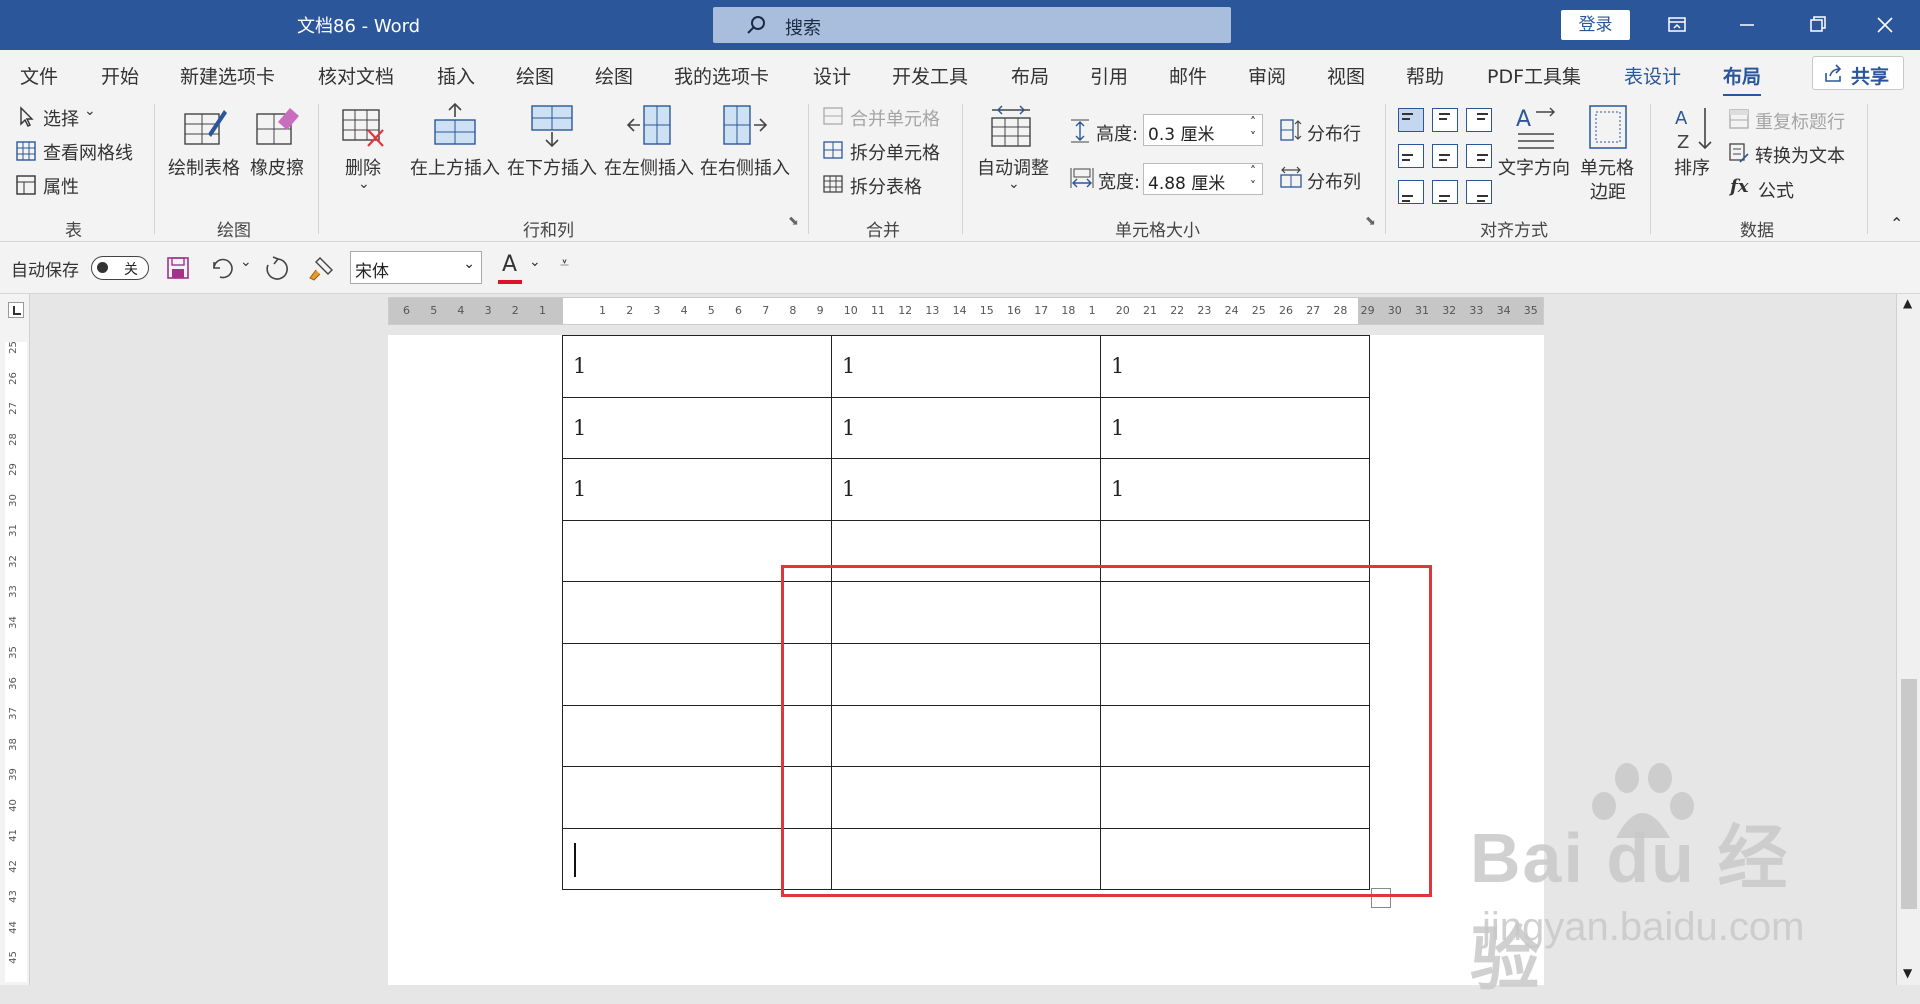  I want to click on ruler-number: 33, so click(1476, 310).